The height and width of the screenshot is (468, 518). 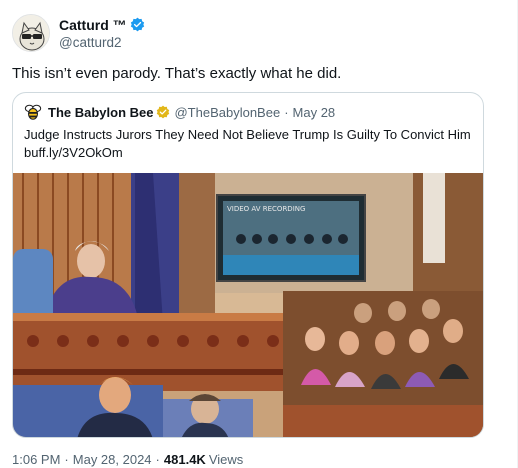 I want to click on quoted-tweet-header: The Babylon Bee @TheBabylonBee · May 28, so click(x=179, y=112).